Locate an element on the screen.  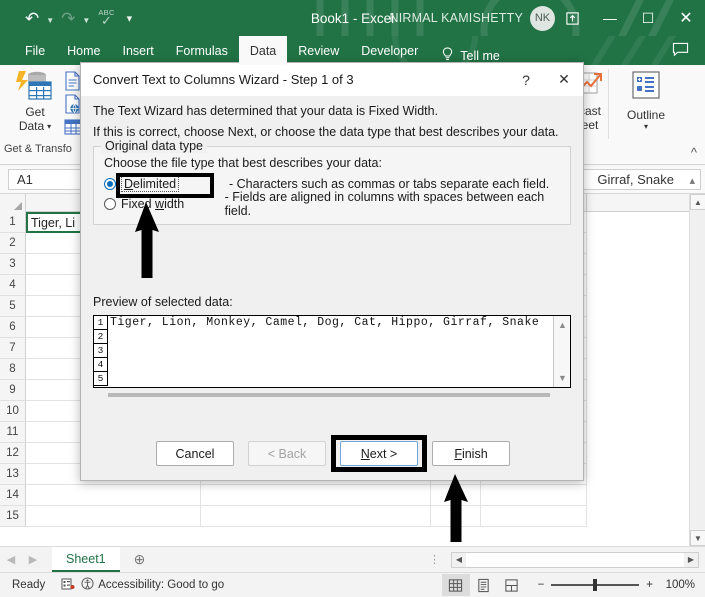
row-header: 6 is located at coordinates (13, 327).